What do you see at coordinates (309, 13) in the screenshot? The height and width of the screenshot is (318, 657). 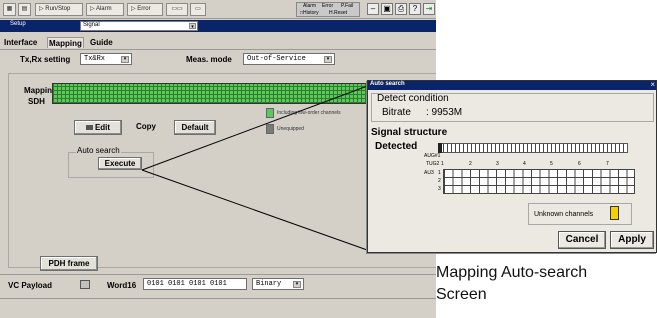 I see `history-checkbox: □ History` at bounding box center [309, 13].